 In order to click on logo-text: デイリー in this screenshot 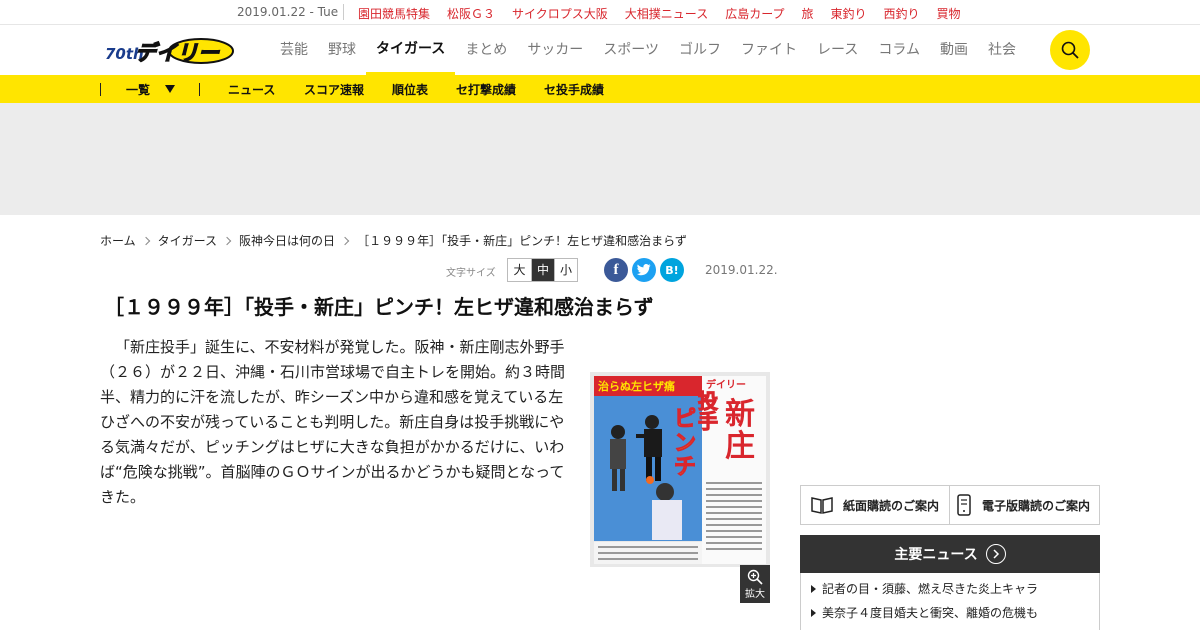, I will do `click(177, 53)`.